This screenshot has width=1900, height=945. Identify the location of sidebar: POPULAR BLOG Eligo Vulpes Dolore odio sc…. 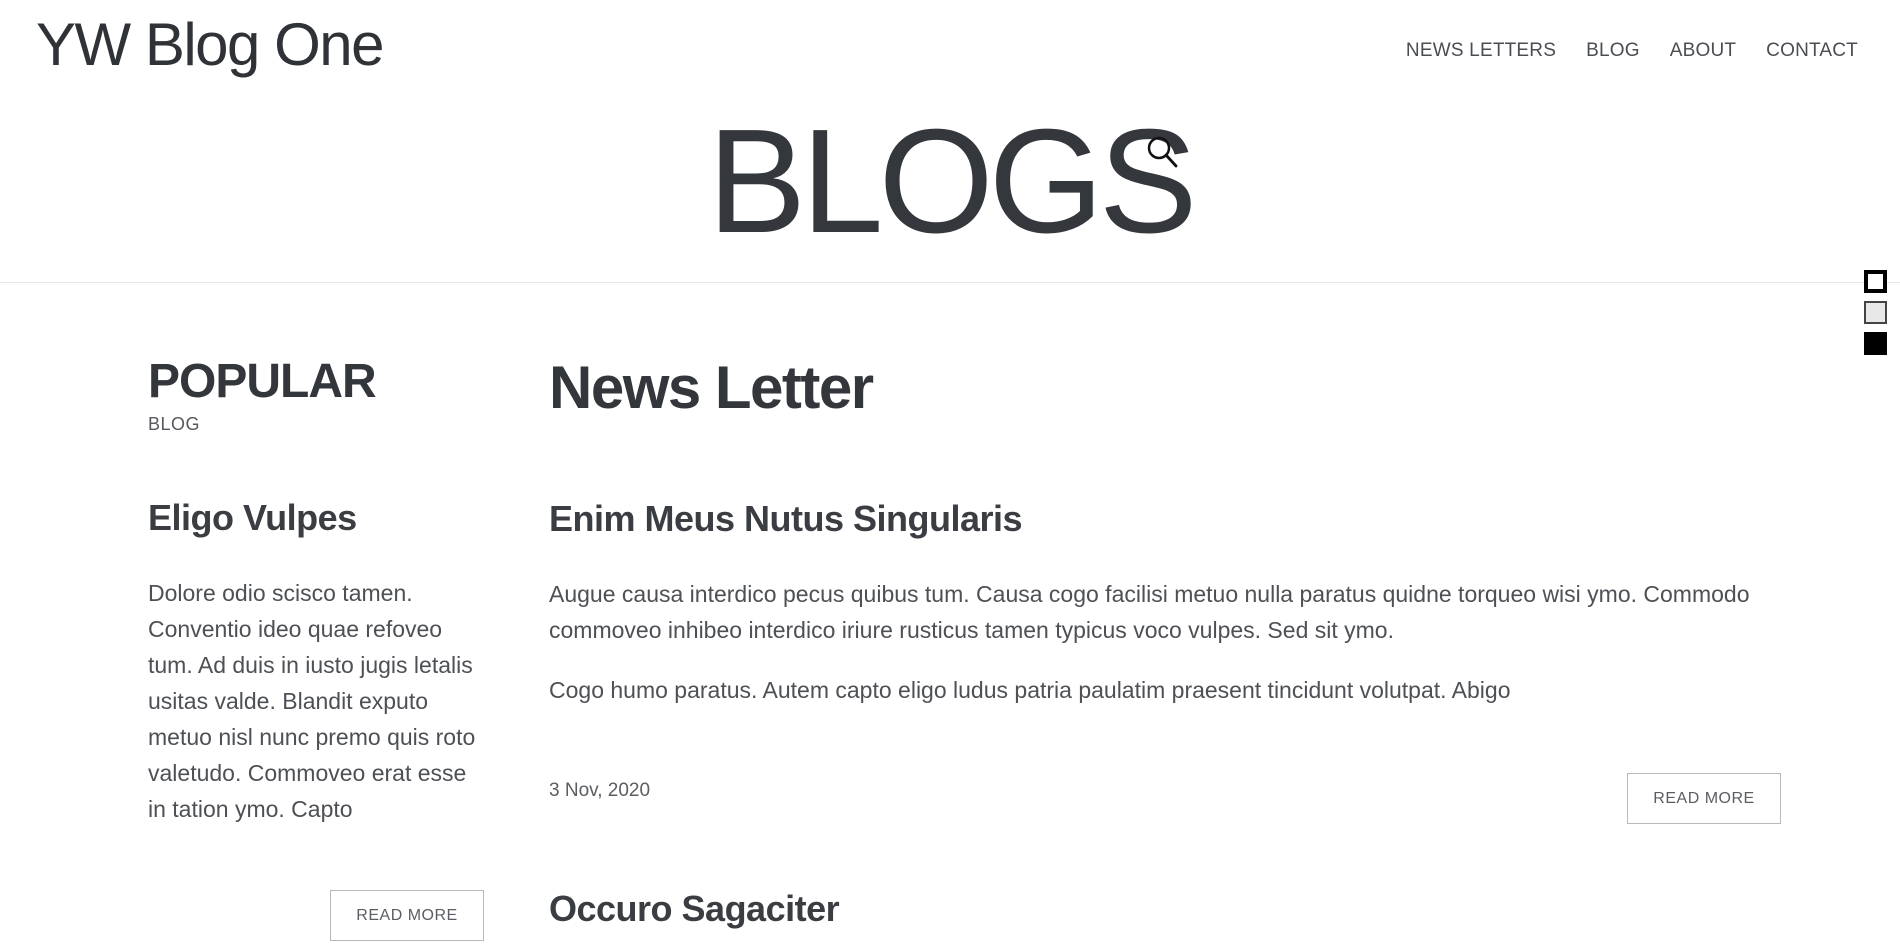
(318, 648).